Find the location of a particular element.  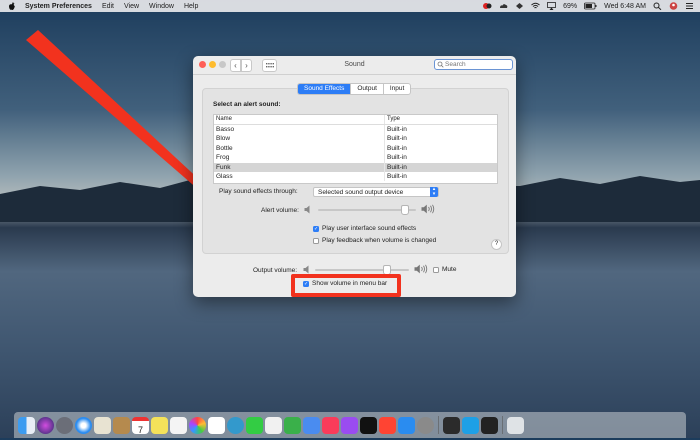

pane-tabs: Sound Effects Output Input is located at coordinates (354, 89).